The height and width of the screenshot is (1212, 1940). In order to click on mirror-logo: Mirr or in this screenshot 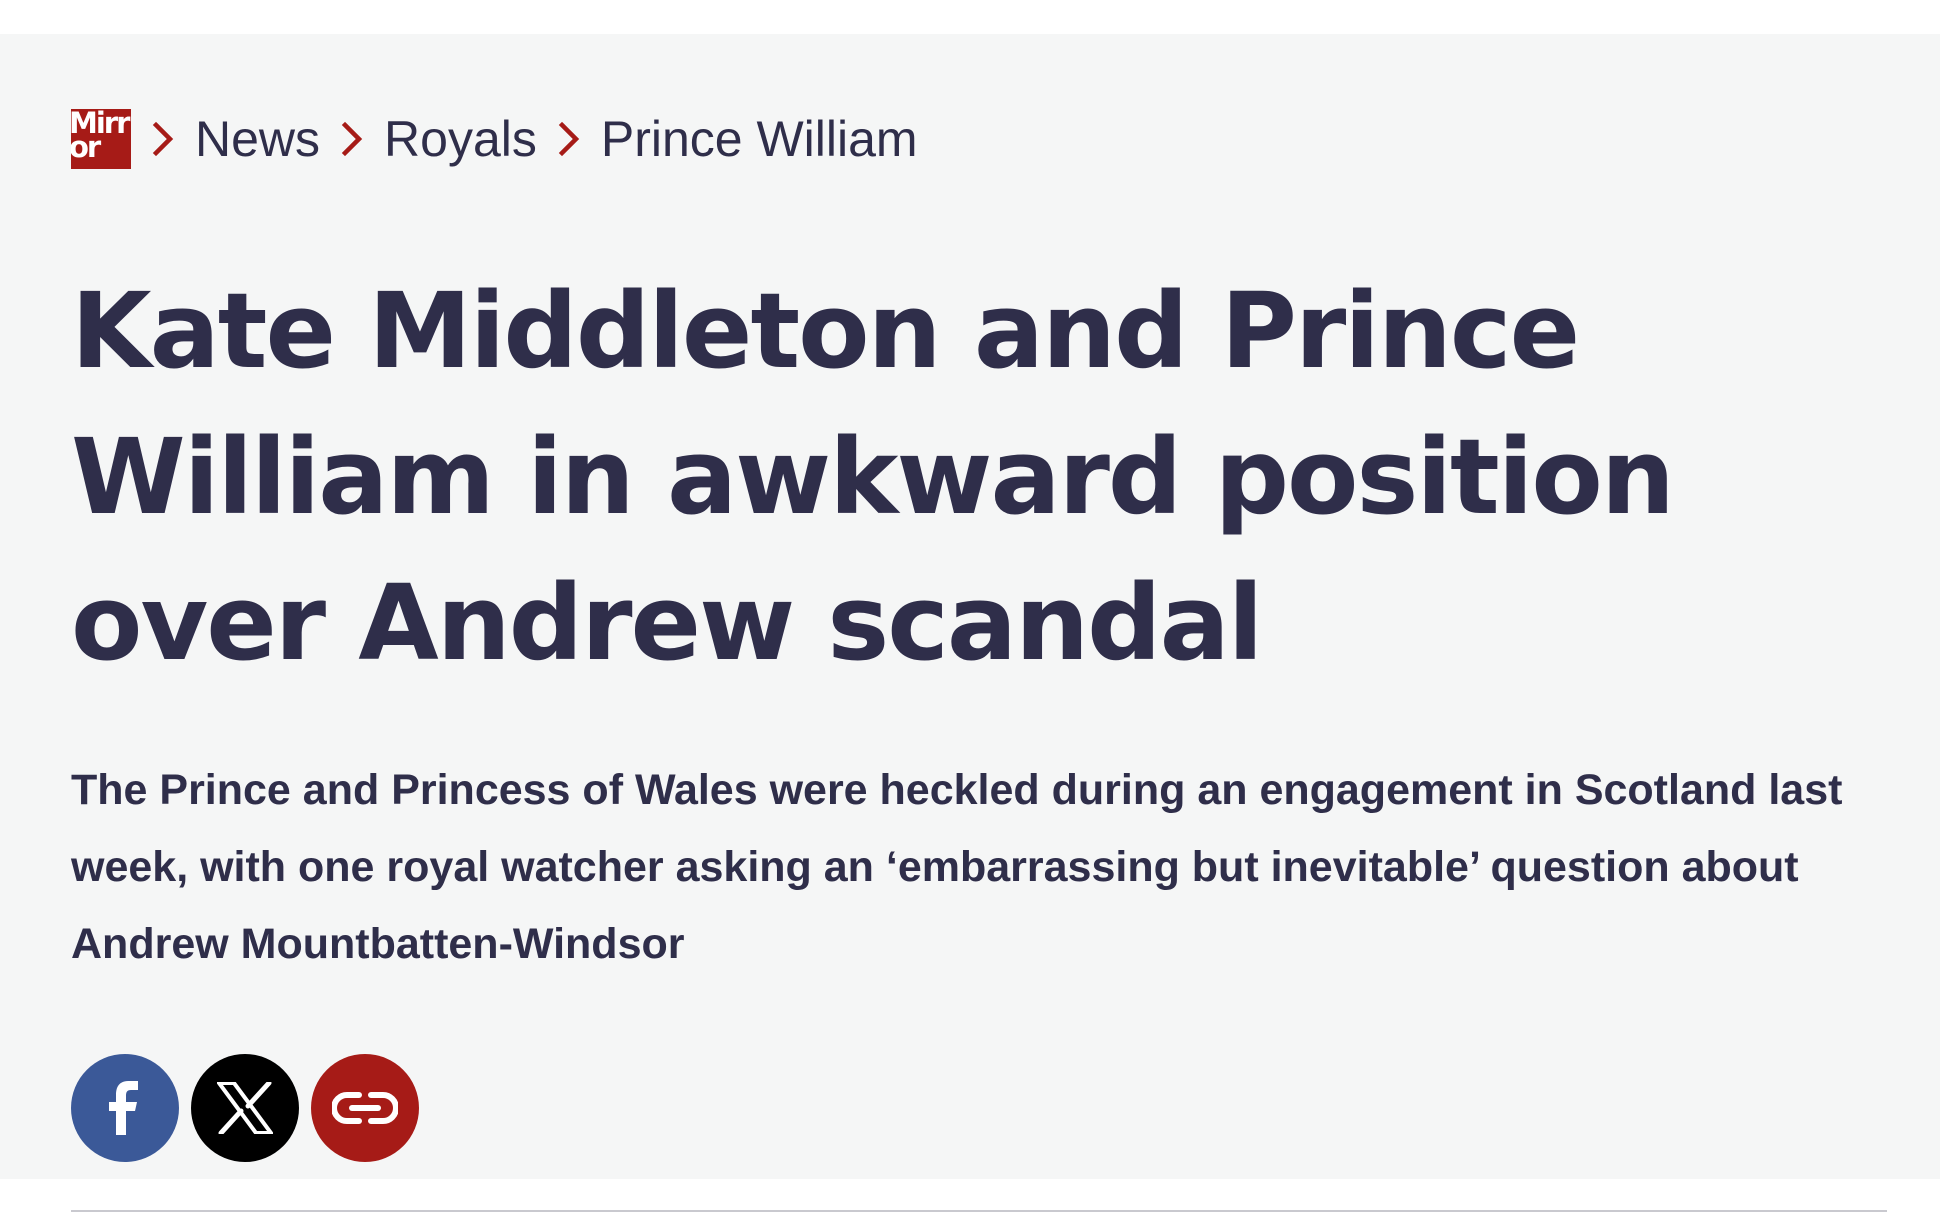, I will do `click(101, 139)`.